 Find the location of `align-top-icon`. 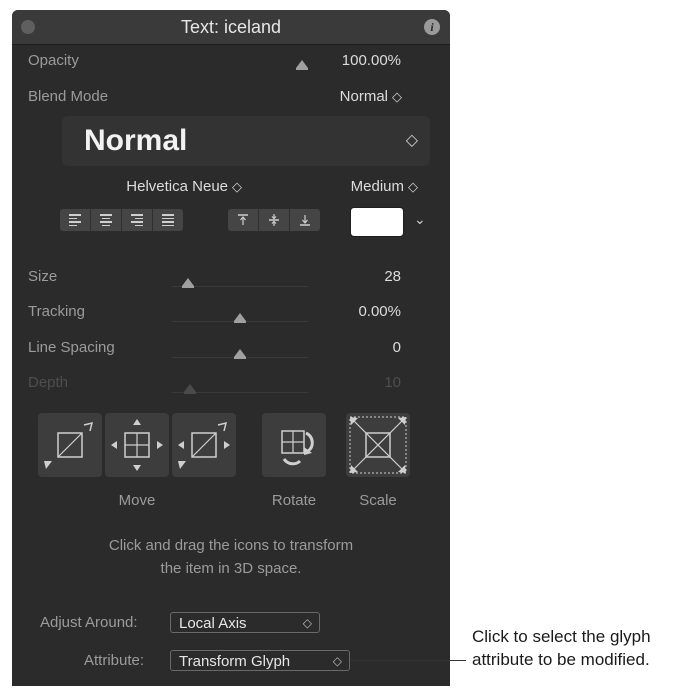

align-top-icon is located at coordinates (243, 220).